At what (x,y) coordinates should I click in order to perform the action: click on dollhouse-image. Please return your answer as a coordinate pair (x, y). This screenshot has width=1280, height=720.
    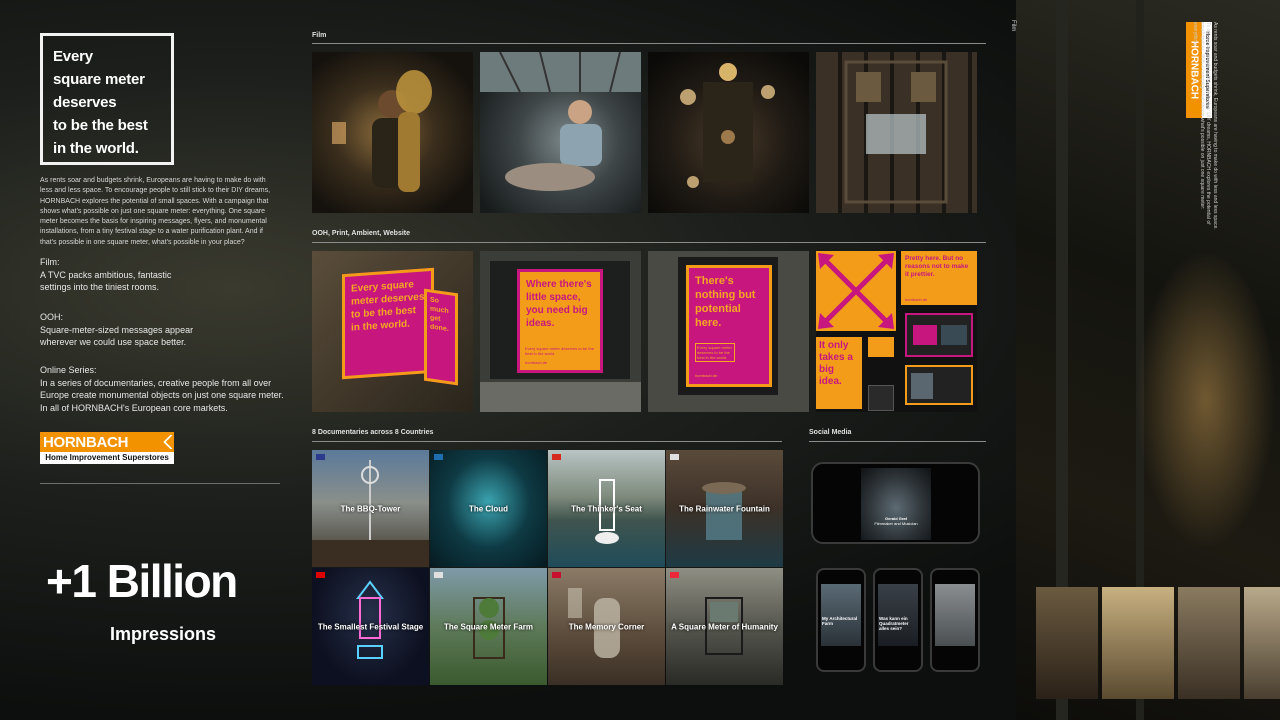
    Looking at the image, I should click on (896, 132).